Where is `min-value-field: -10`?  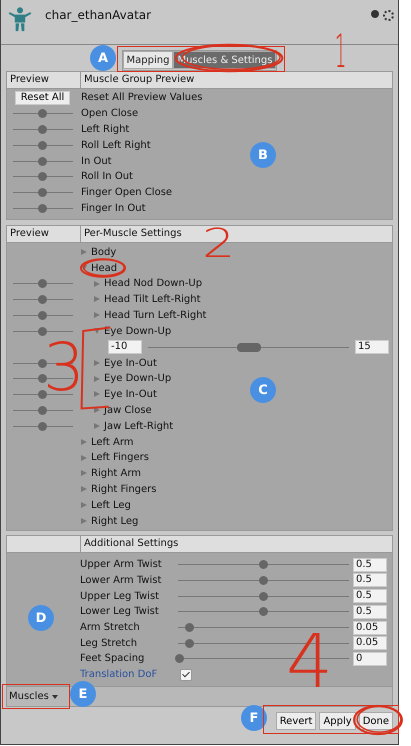 min-value-field: -10 is located at coordinates (125, 347).